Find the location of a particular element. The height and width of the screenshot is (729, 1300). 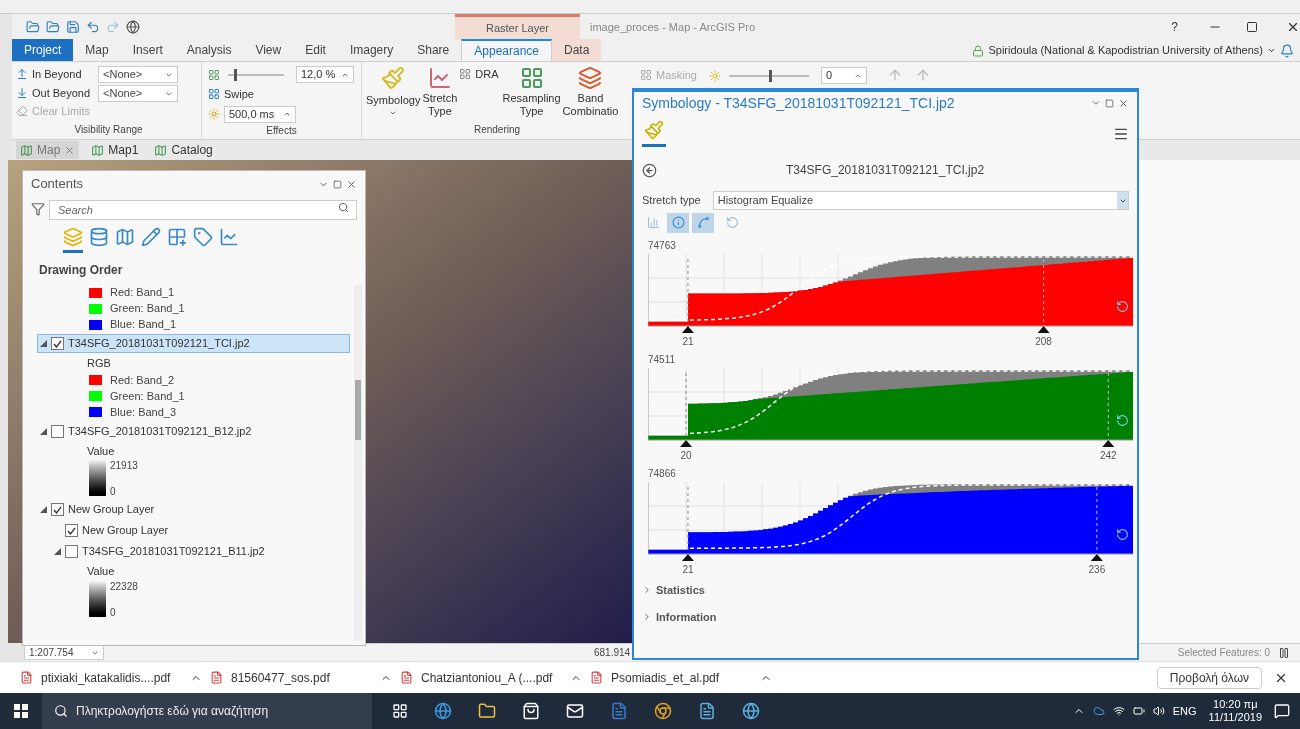

windows-logo-icon is located at coordinates (21, 711).